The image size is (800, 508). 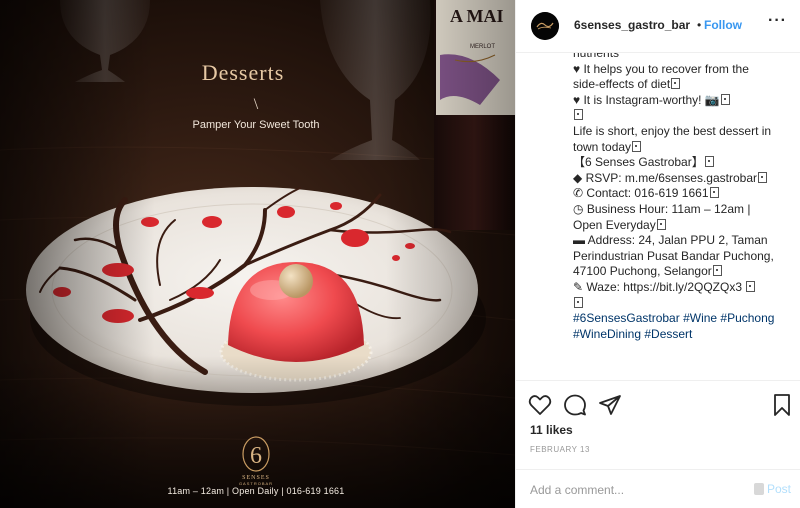 I want to click on hashtags-line: #WineDining #Dessert, so click(x=683, y=335).